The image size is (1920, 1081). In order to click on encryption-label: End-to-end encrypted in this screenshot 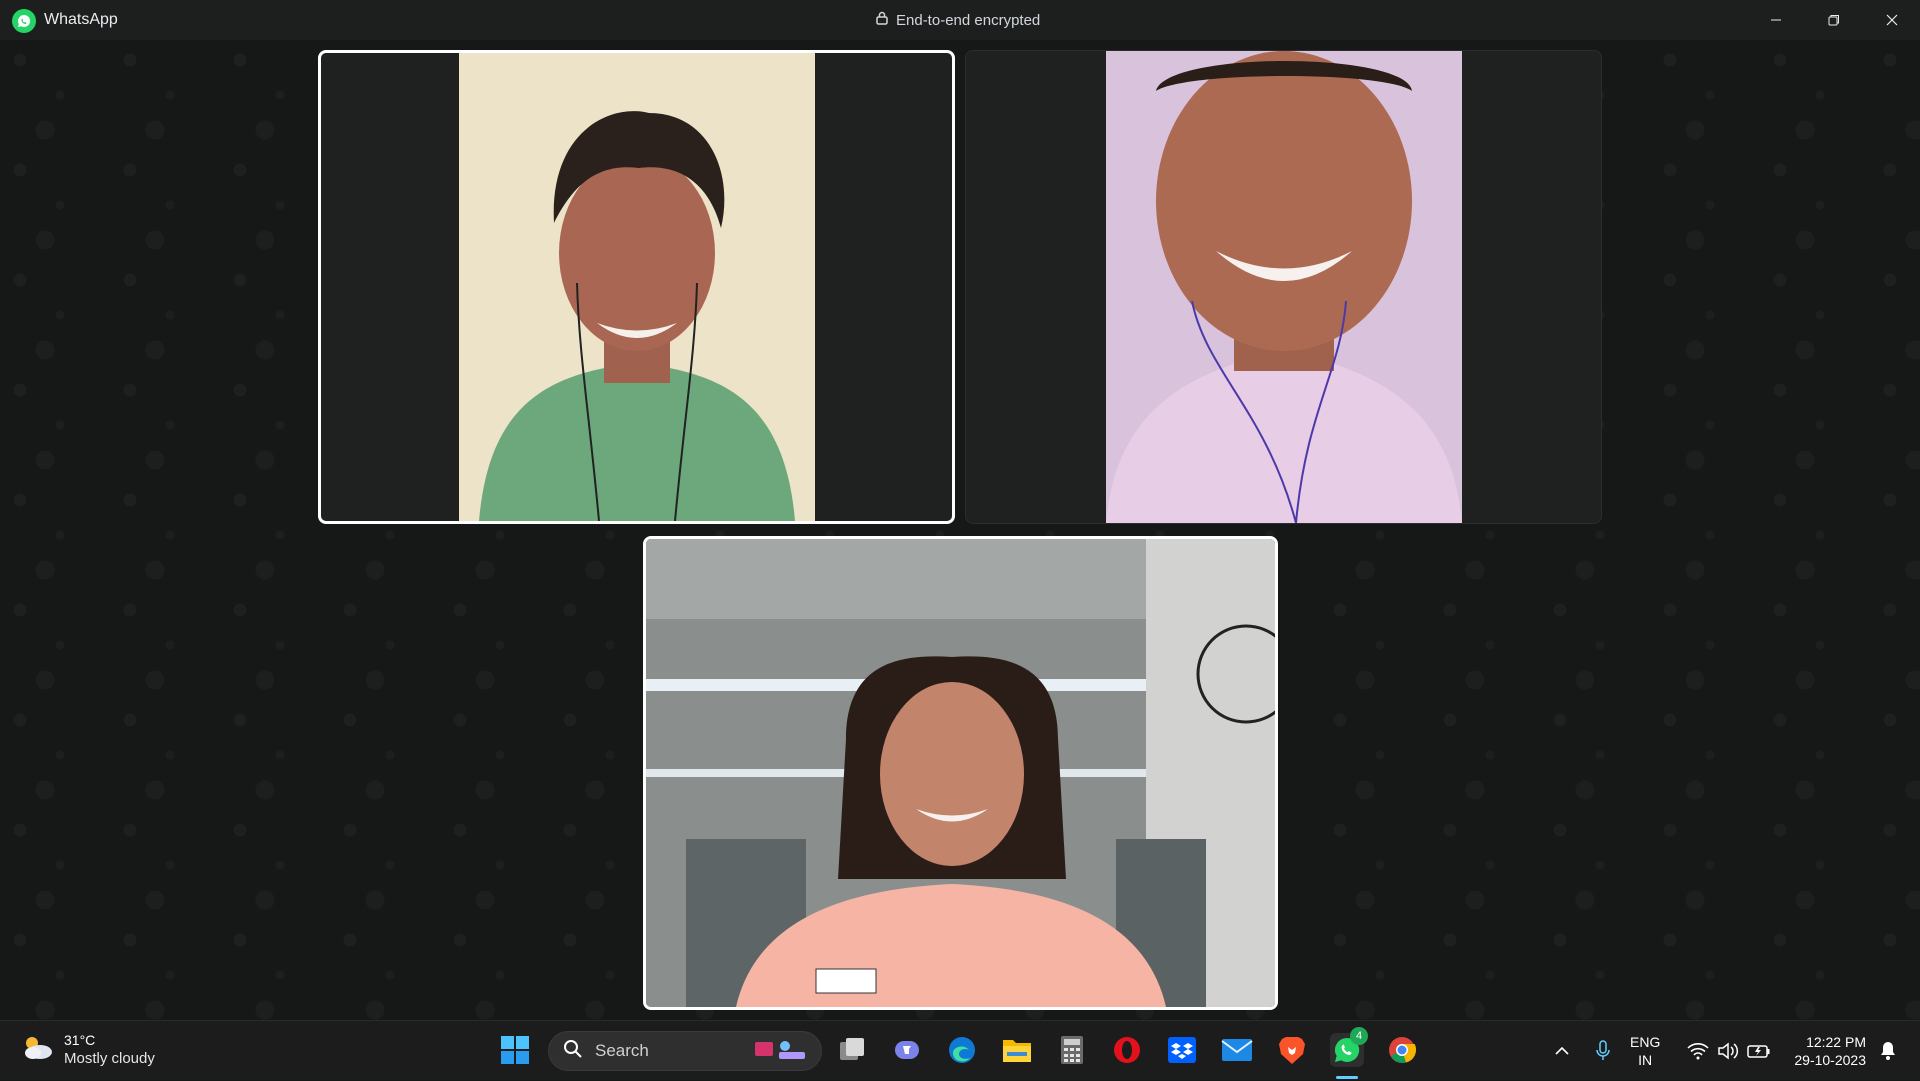, I will do `click(968, 20)`.